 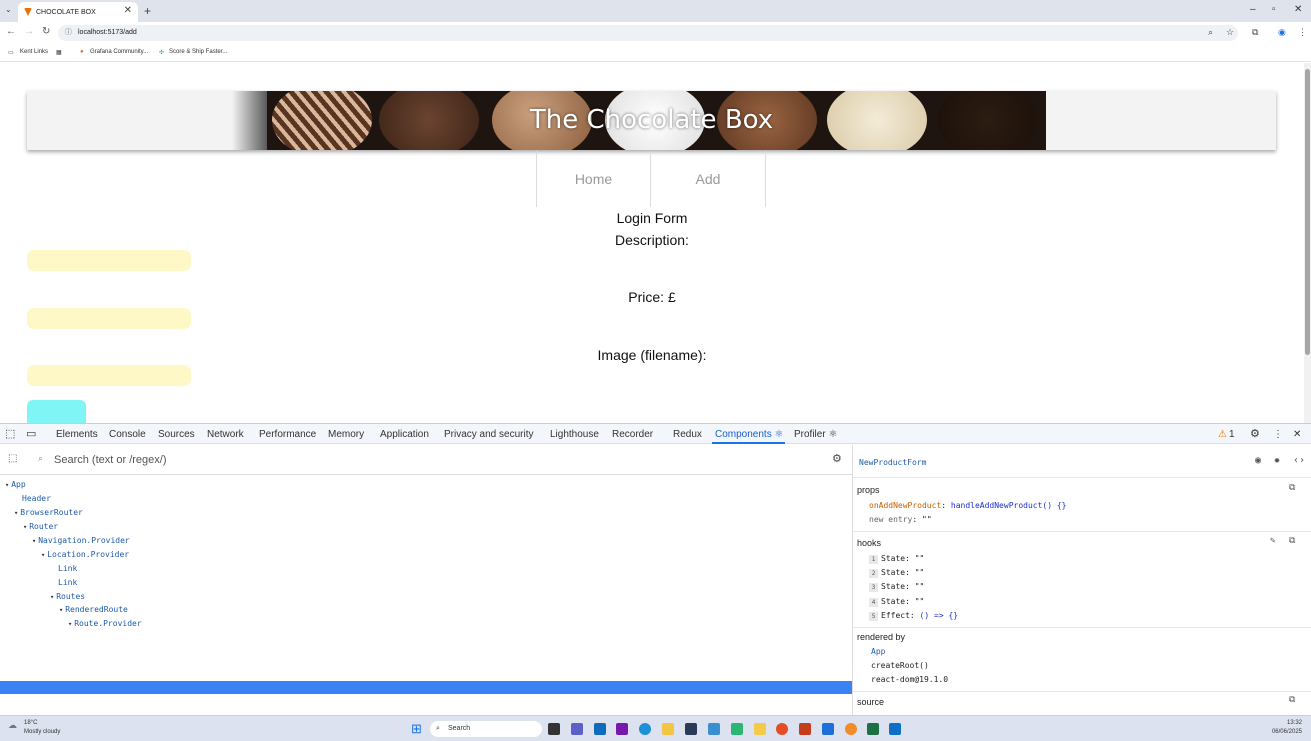 I want to click on warning-count: 1, so click(x=1232, y=434).